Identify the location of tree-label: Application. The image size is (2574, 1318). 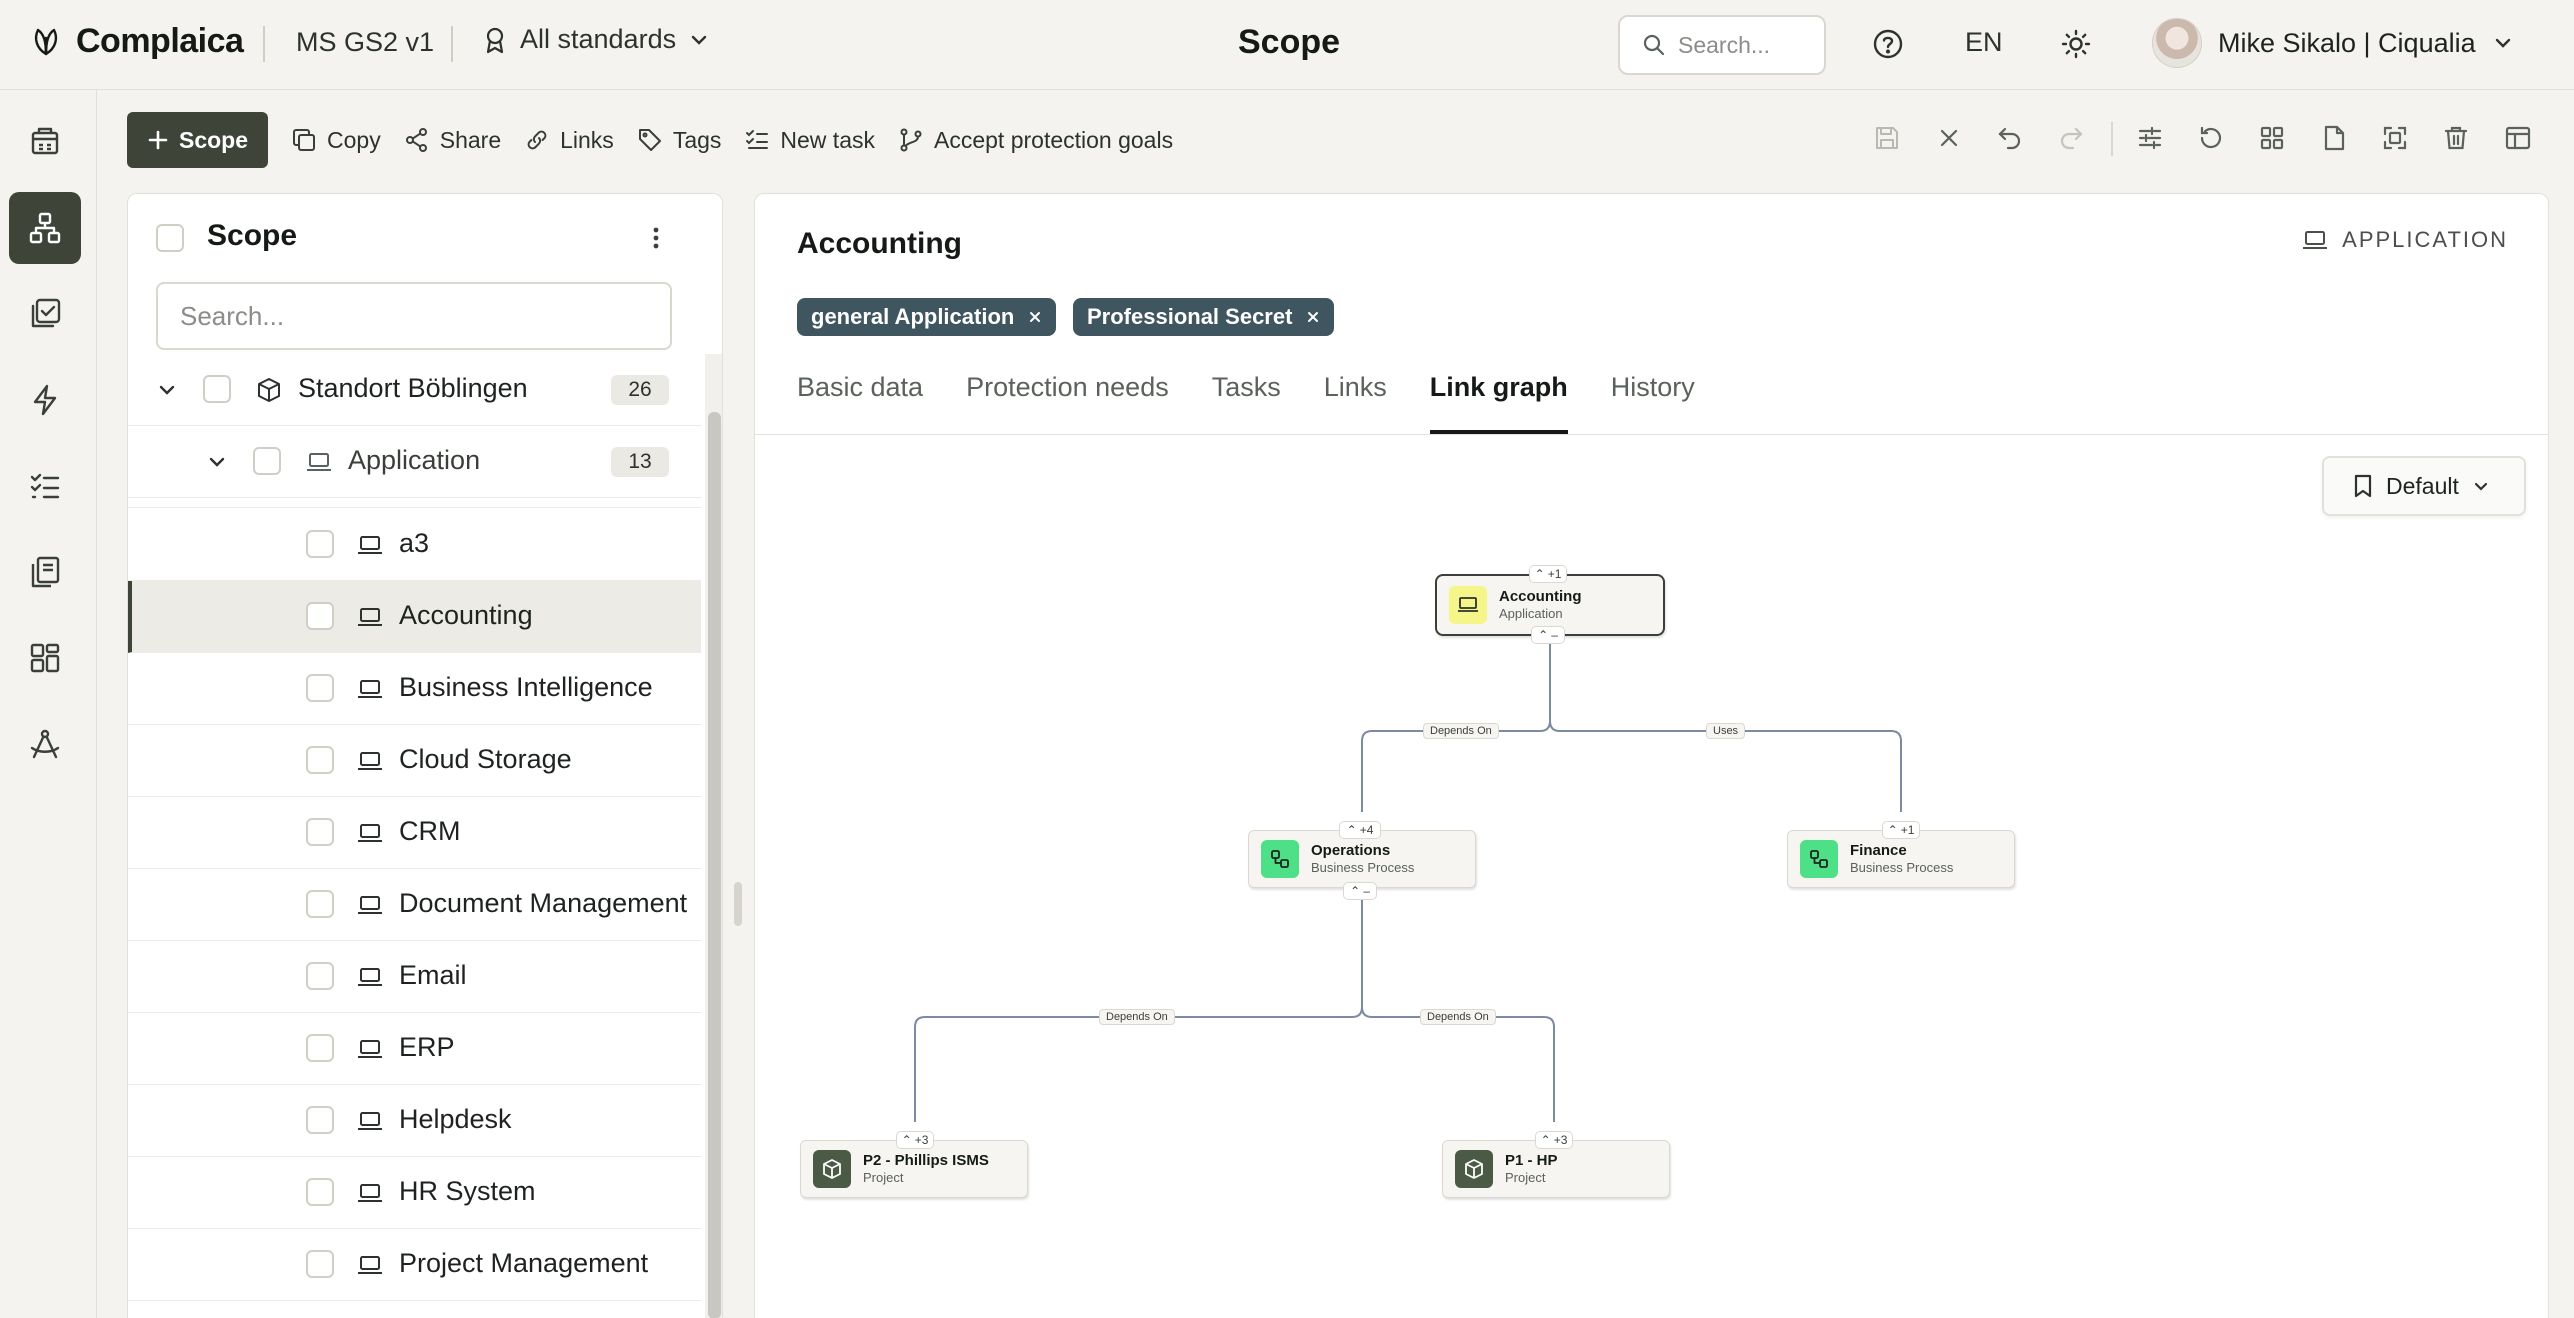
(414, 460).